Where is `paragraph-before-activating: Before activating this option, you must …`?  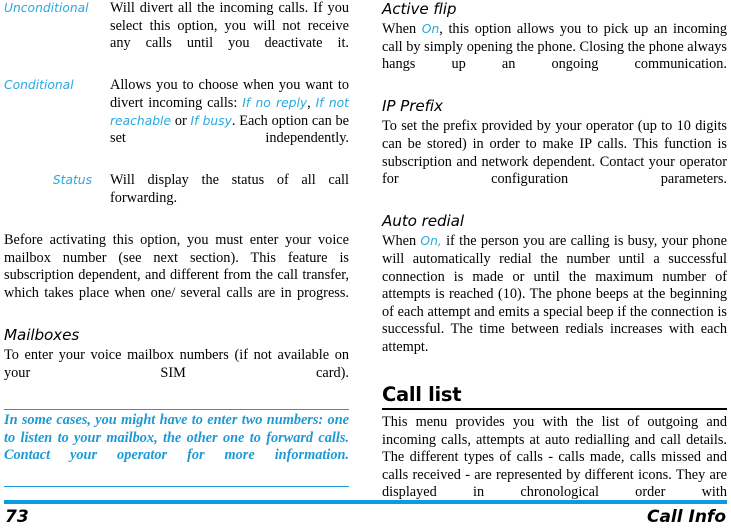
paragraph-before-activating: Before activating this option, you must … is located at coordinates (176, 266).